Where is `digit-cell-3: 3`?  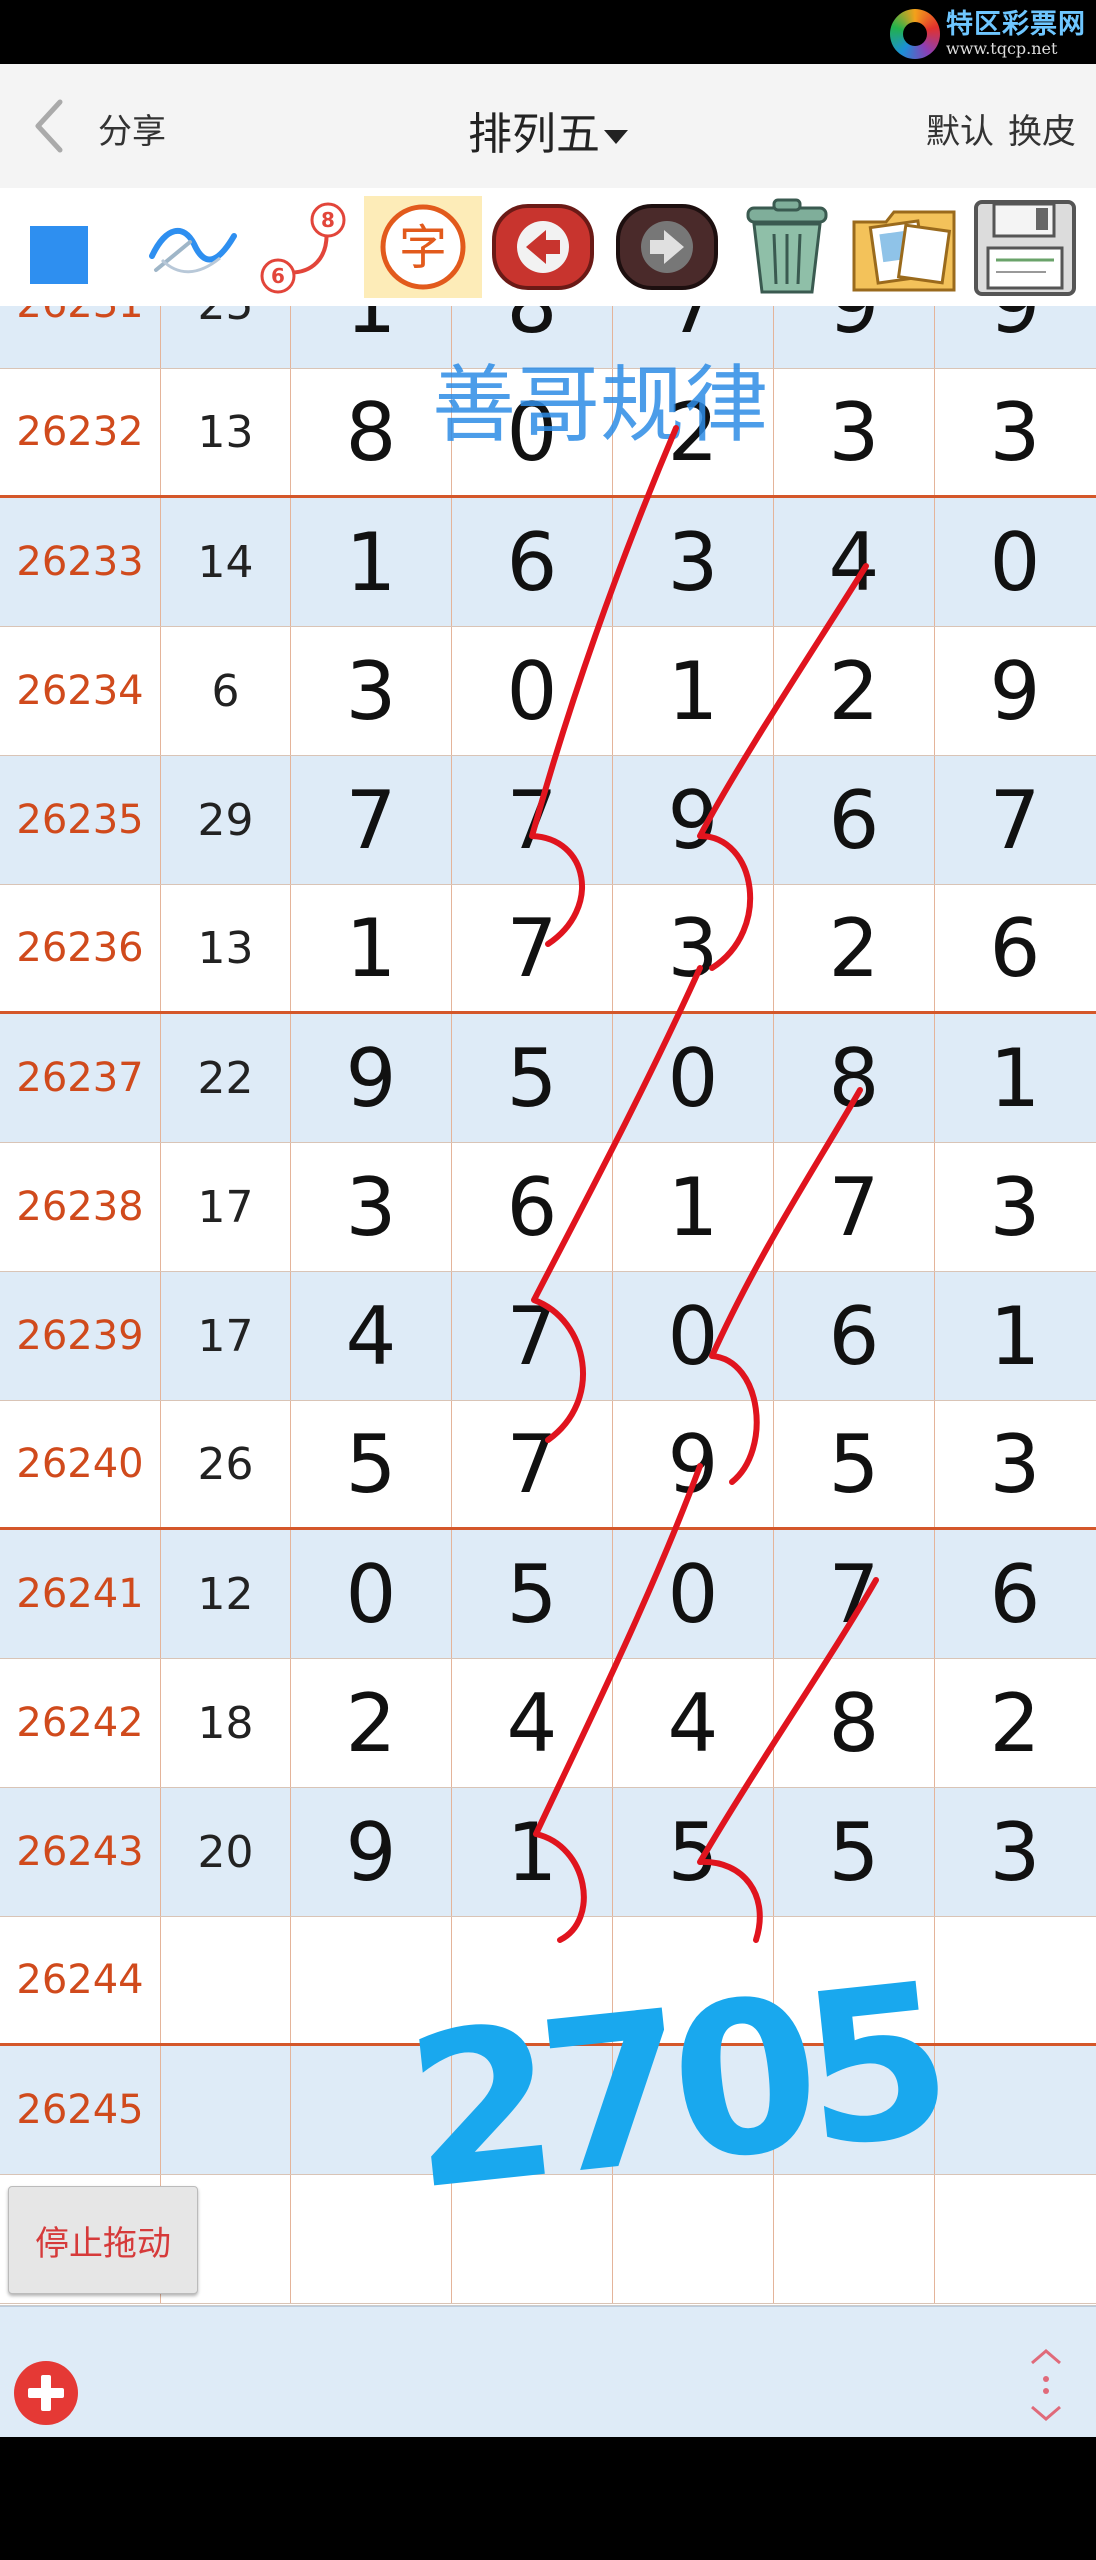 digit-cell-3: 3 is located at coordinates (693, 562).